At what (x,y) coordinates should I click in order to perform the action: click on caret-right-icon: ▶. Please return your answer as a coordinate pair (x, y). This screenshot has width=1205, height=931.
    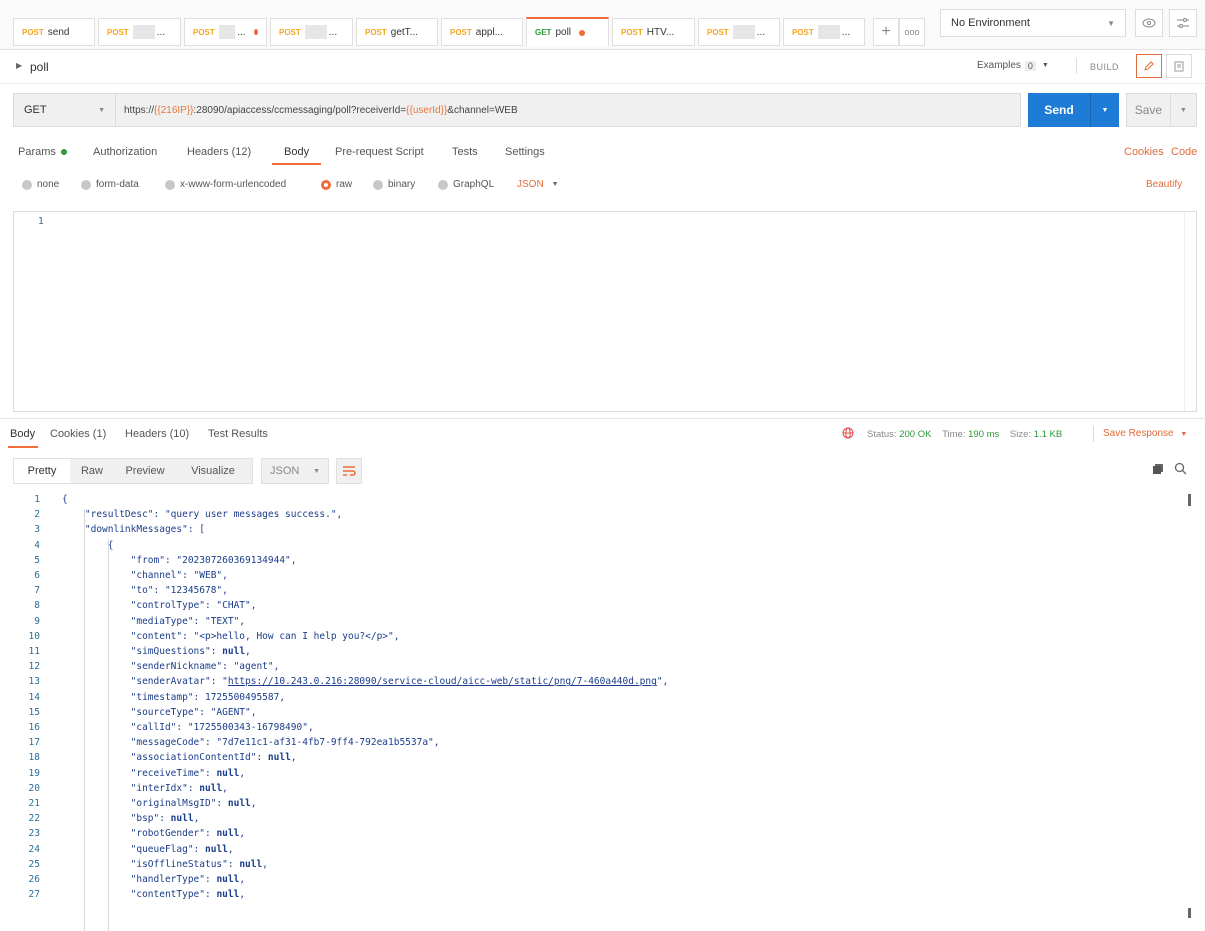
    Looking at the image, I should click on (19, 65).